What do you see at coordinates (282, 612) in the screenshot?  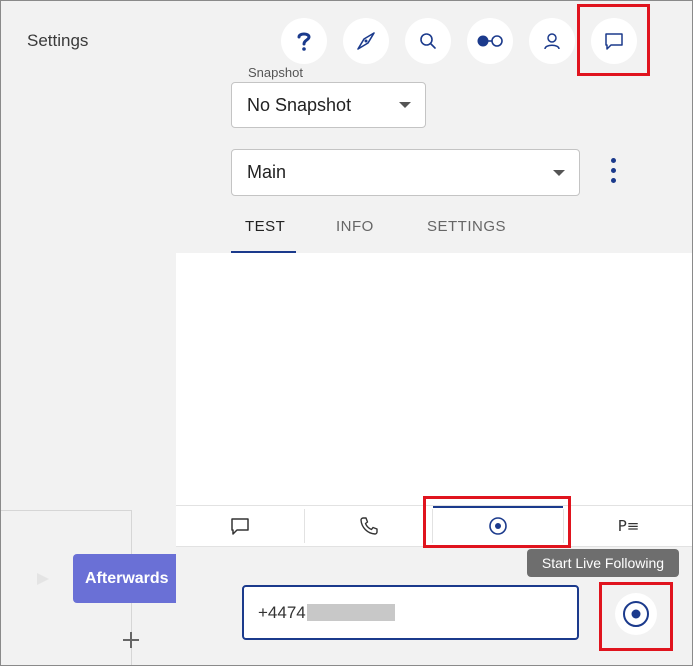 I see `phone-number-value: +4474` at bounding box center [282, 612].